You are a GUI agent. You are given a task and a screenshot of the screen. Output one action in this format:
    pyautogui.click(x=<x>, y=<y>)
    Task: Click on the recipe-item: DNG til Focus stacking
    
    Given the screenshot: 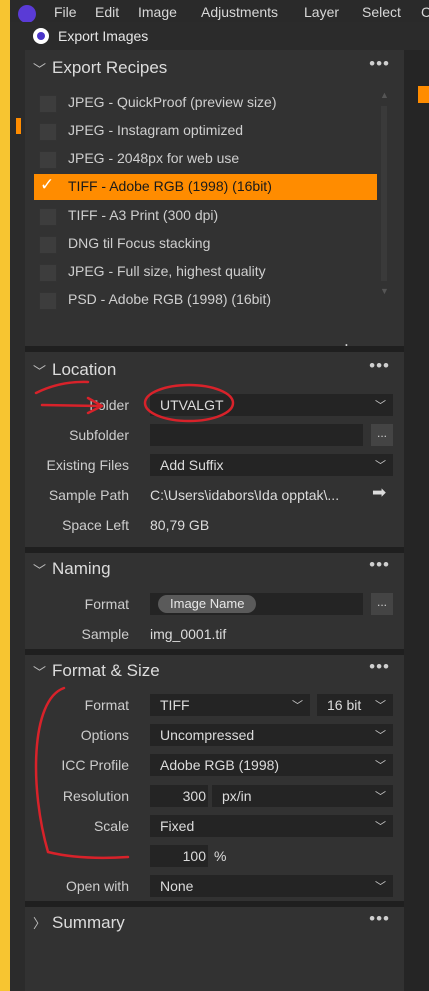 What is the action you would take?
    pyautogui.click(x=205, y=244)
    